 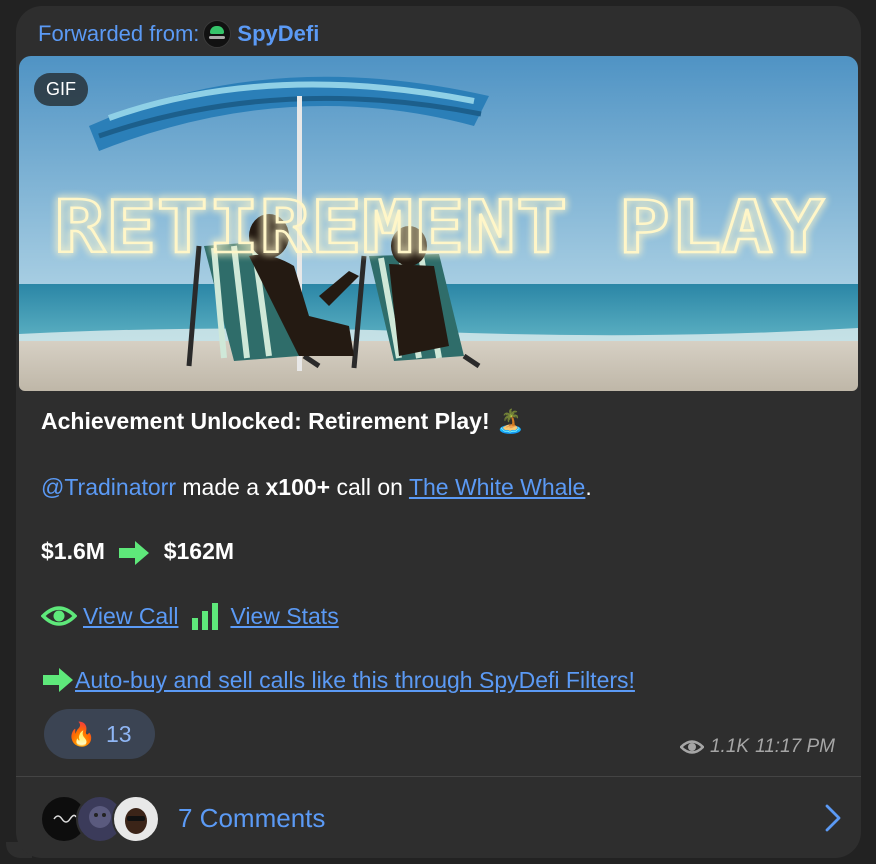 I want to click on gif-badge: GIF, so click(x=61, y=89).